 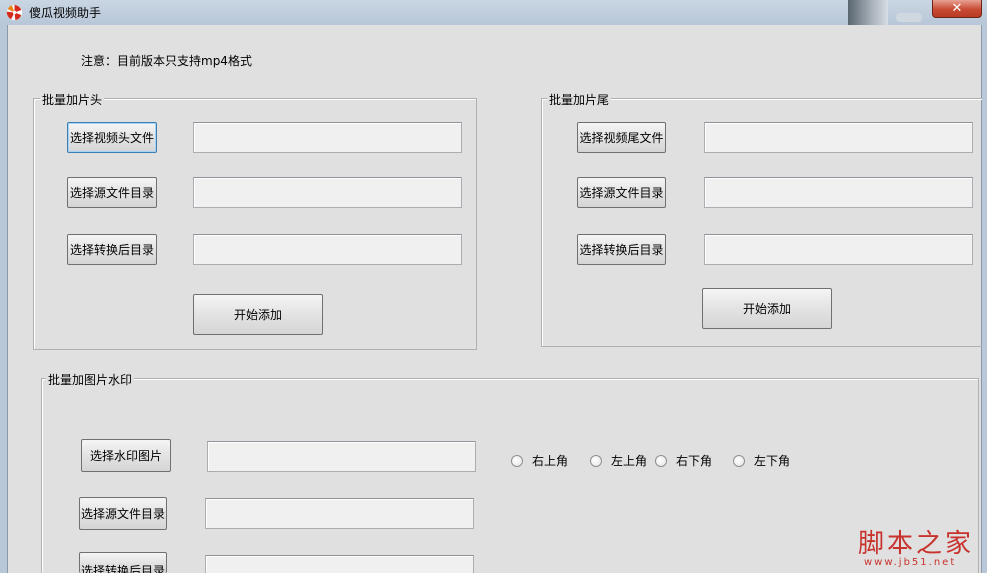 I want to click on app-pinwheel-icon, so click(x=14, y=12).